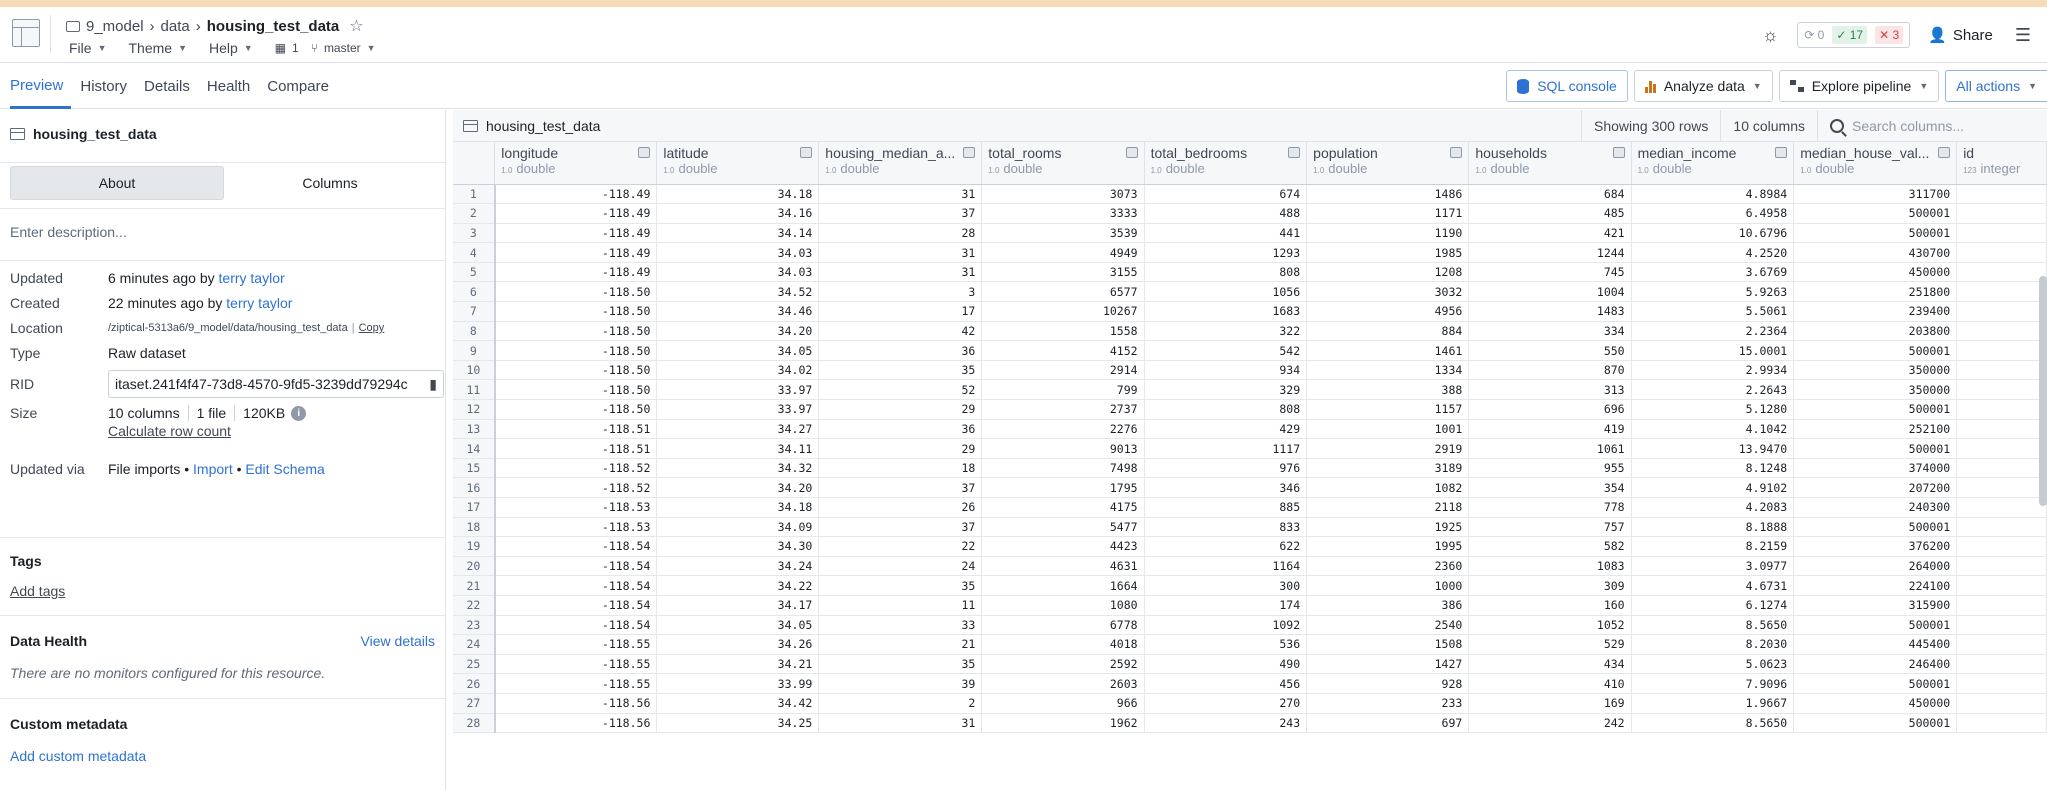 The height and width of the screenshot is (790, 2047). What do you see at coordinates (1226, 605) in the screenshot?
I see `table-cell: 174` at bounding box center [1226, 605].